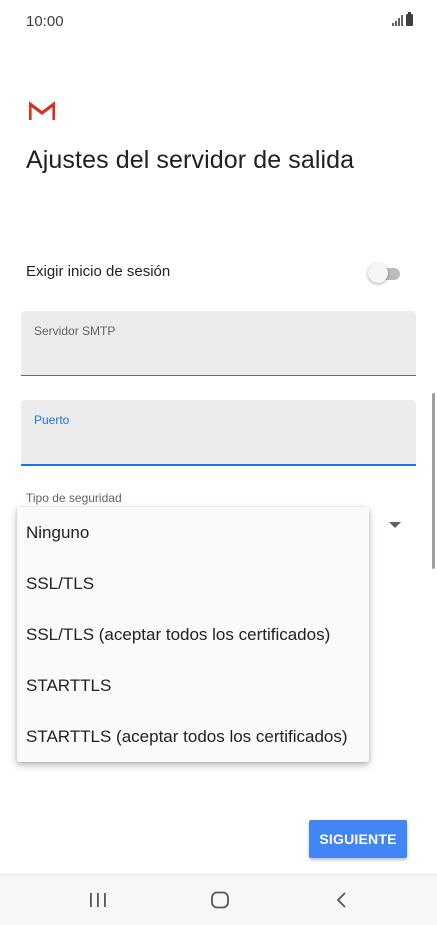  Describe the element at coordinates (433, 481) in the screenshot. I see `scrollbar` at that location.